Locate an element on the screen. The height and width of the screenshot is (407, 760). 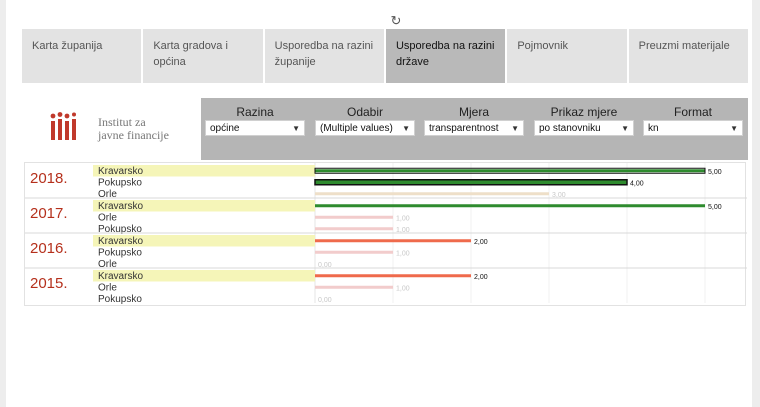
tab-pojmovnik: Pojmovnik is located at coordinates (567, 56).